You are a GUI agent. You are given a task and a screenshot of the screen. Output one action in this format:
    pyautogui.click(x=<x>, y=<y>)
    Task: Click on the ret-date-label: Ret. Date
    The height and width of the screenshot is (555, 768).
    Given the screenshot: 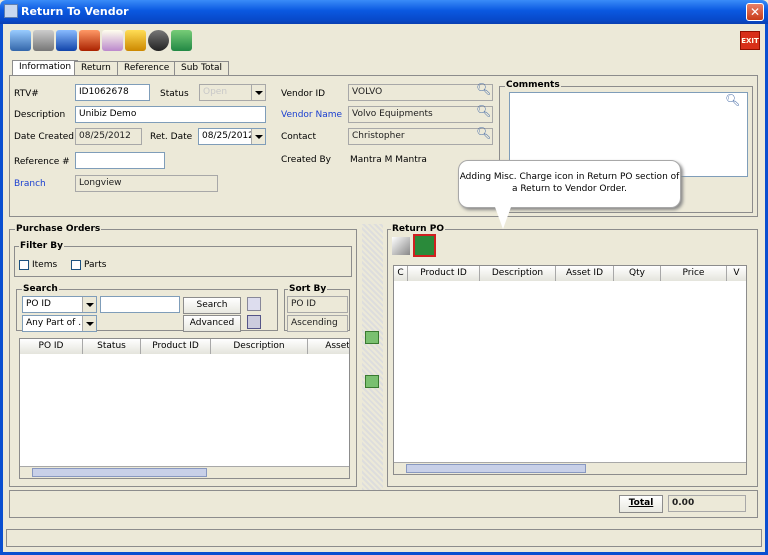 What is the action you would take?
    pyautogui.click(x=171, y=137)
    